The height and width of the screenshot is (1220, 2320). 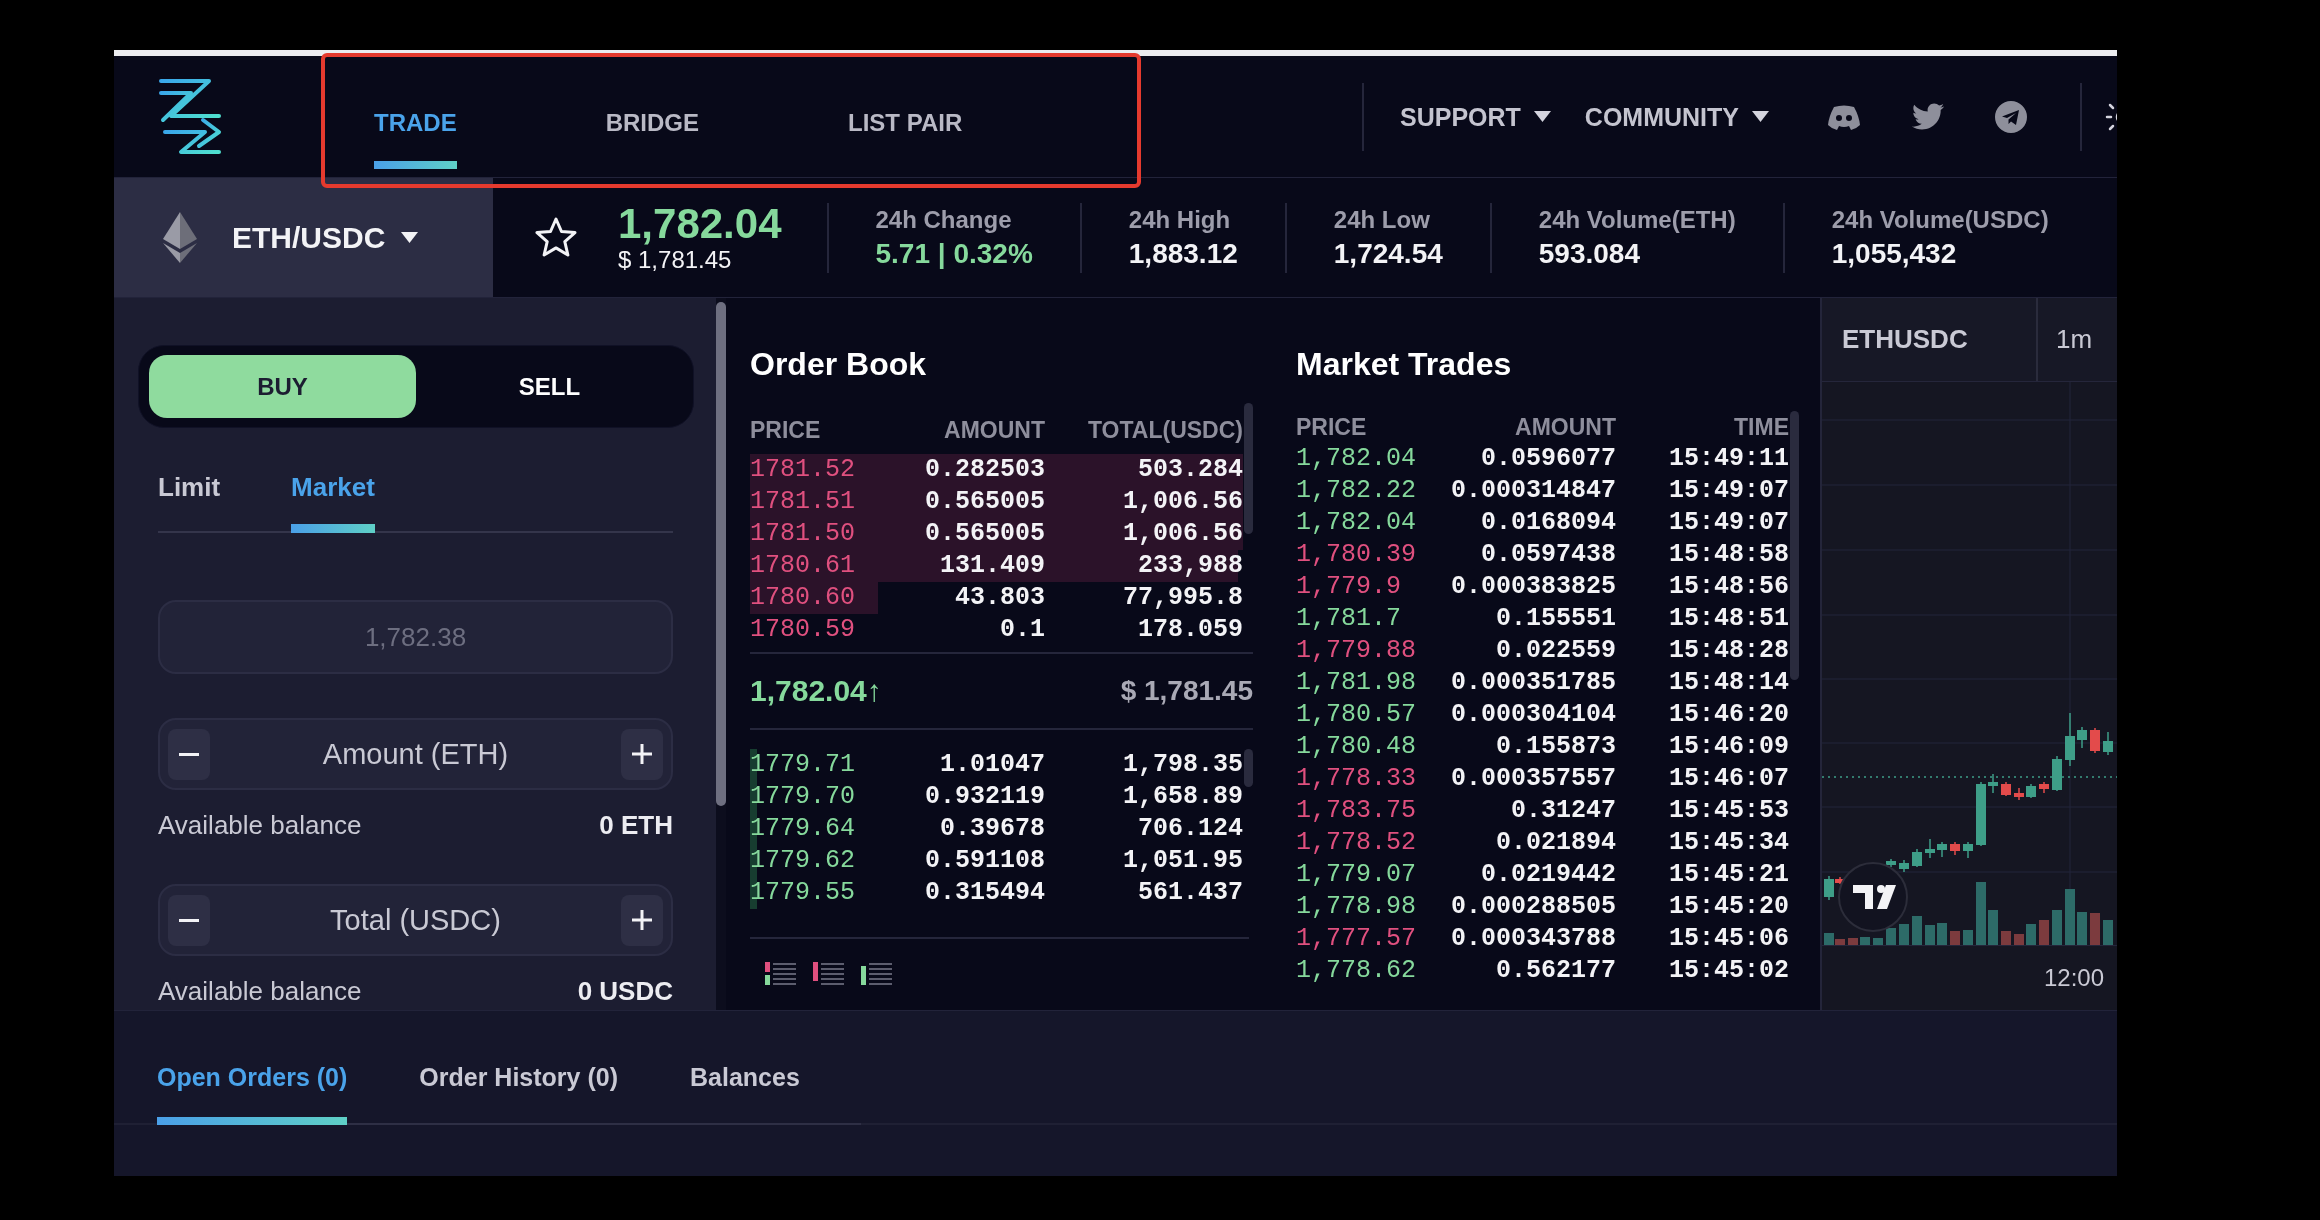 What do you see at coordinates (1894, 253) in the screenshot?
I see `stat-value: 1,055,432` at bounding box center [1894, 253].